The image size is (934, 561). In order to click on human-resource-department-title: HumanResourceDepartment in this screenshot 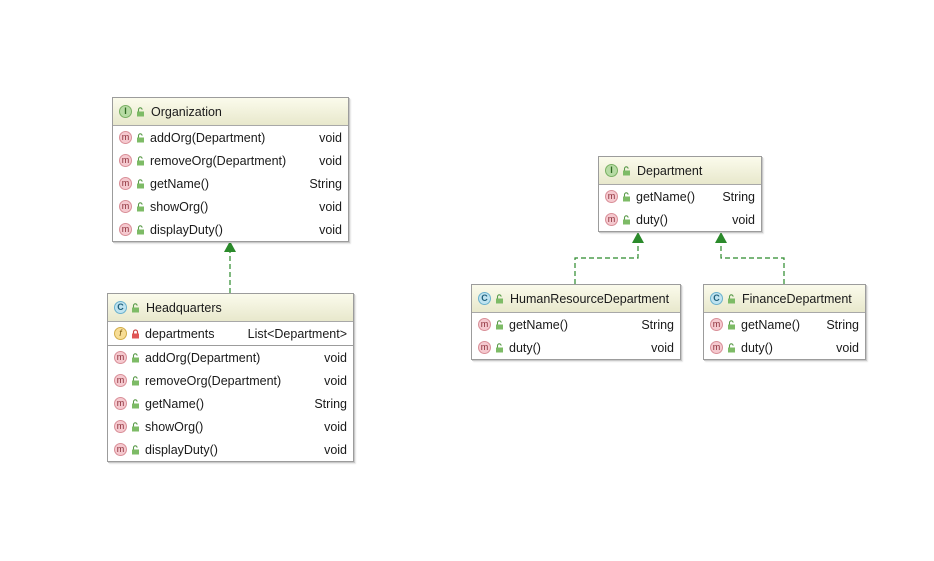, I will do `click(590, 298)`.